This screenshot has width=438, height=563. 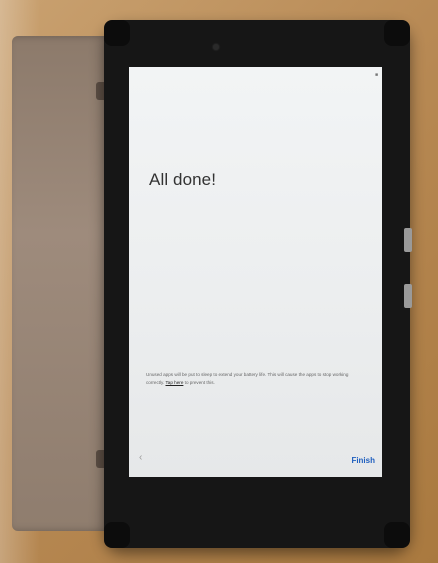 I want to click on power-button, so click(x=408, y=296).